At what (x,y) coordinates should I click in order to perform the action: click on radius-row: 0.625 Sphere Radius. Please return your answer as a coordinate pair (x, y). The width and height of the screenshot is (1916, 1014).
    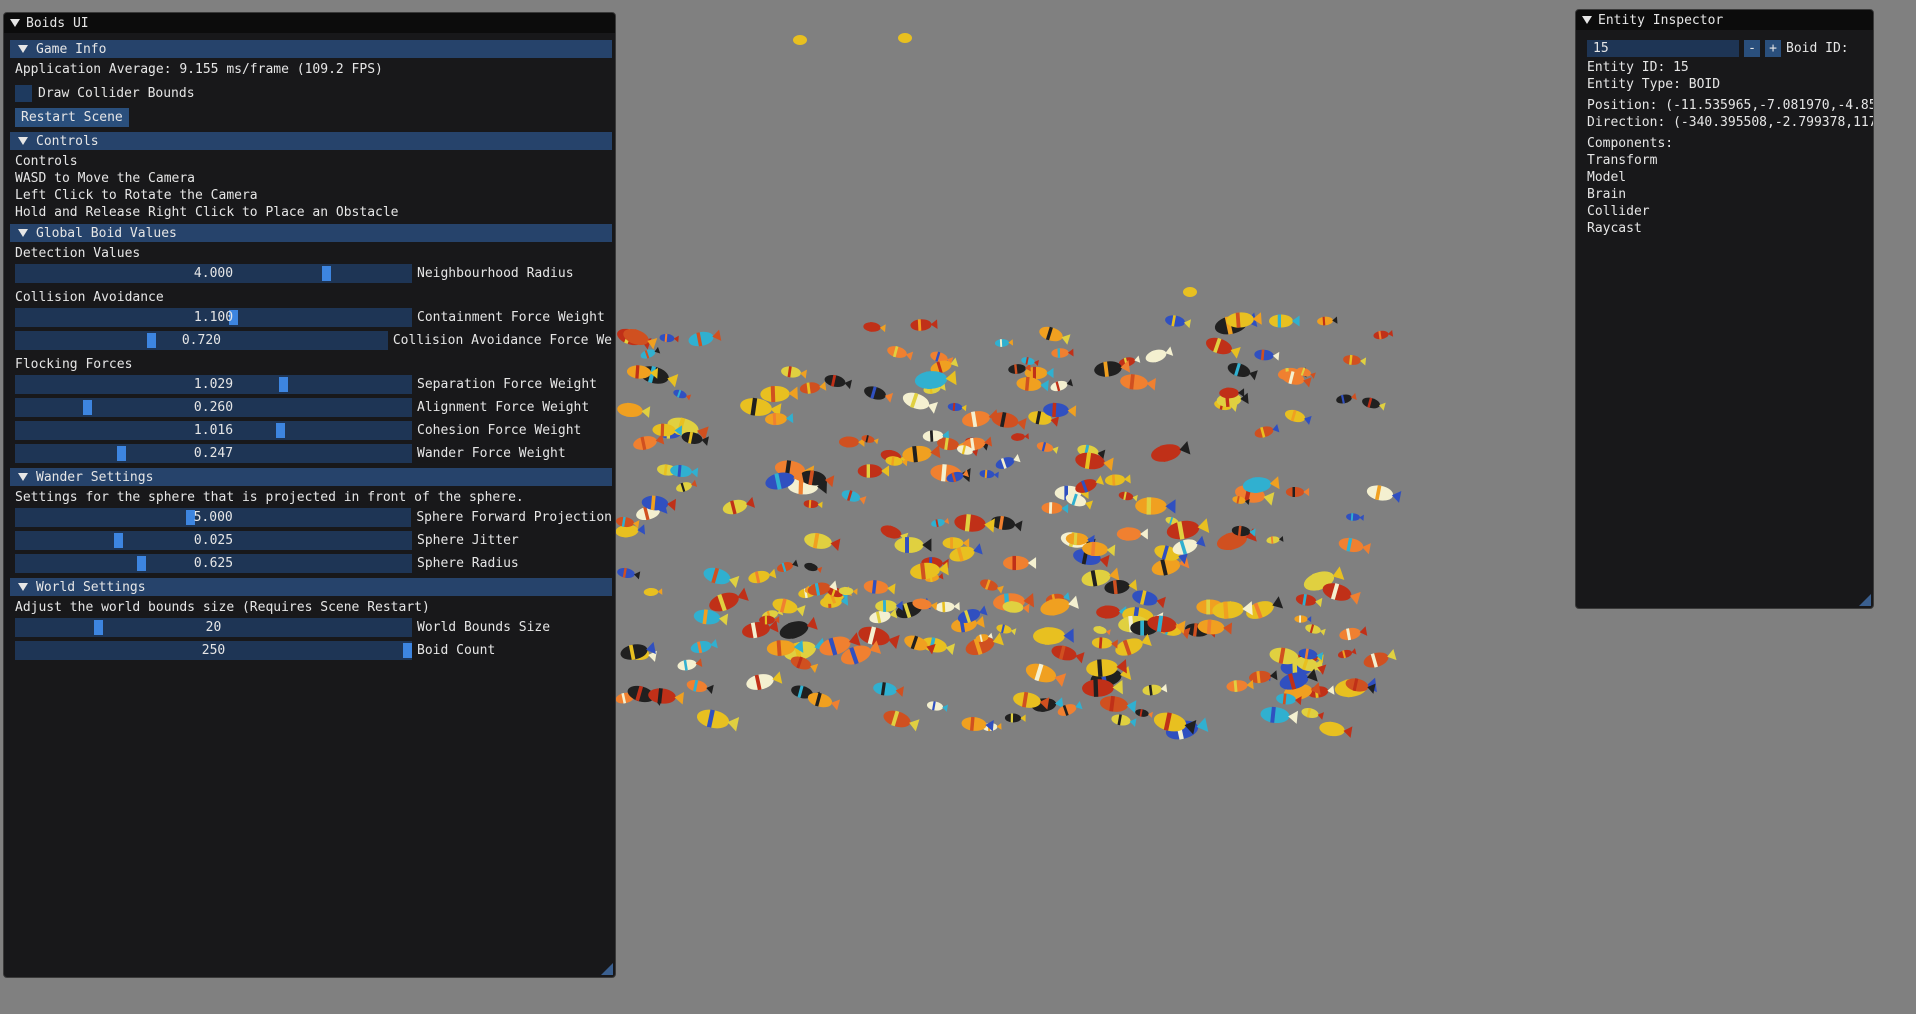
    Looking at the image, I should click on (311, 563).